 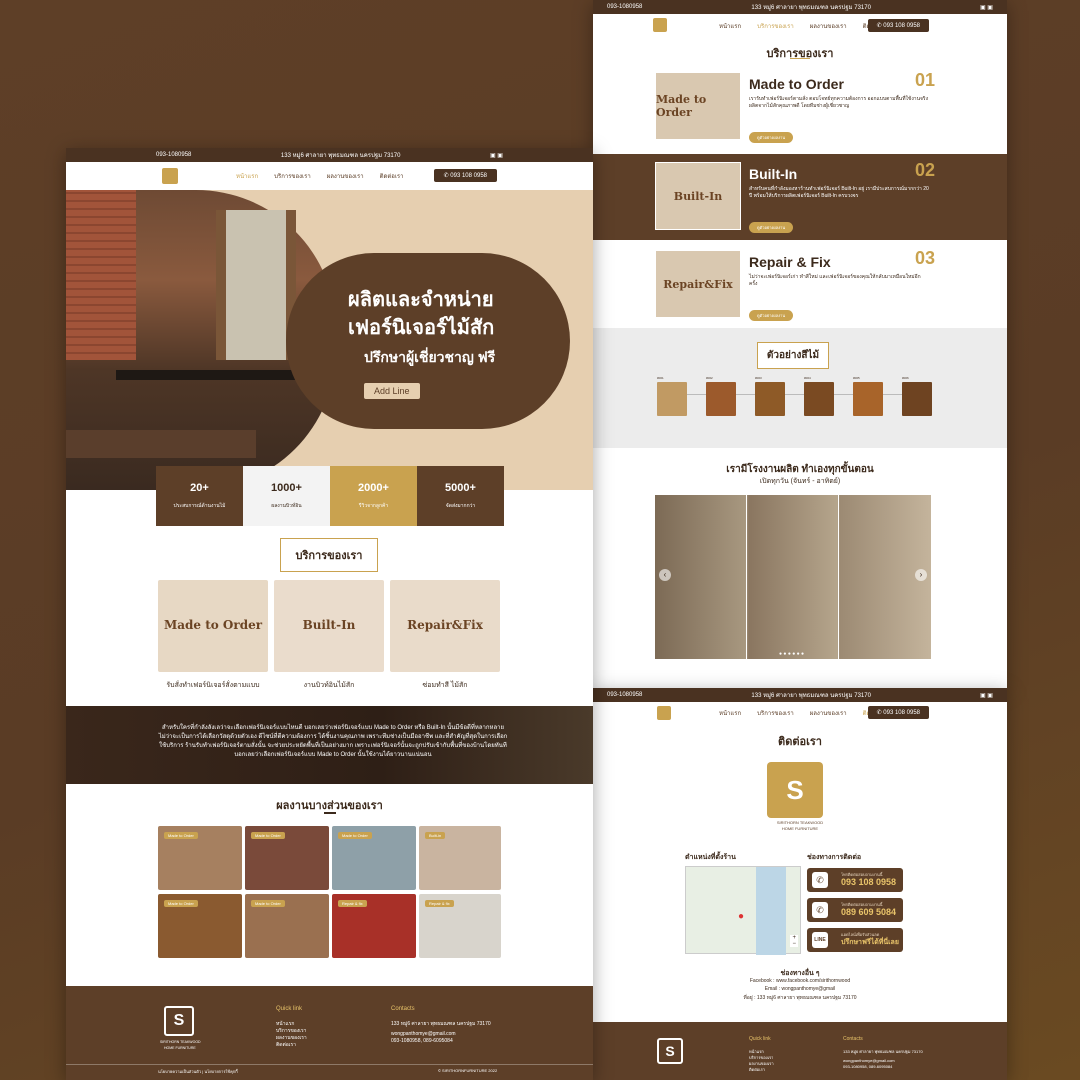 I want to click on wood-code: #006, so click(x=905, y=378).